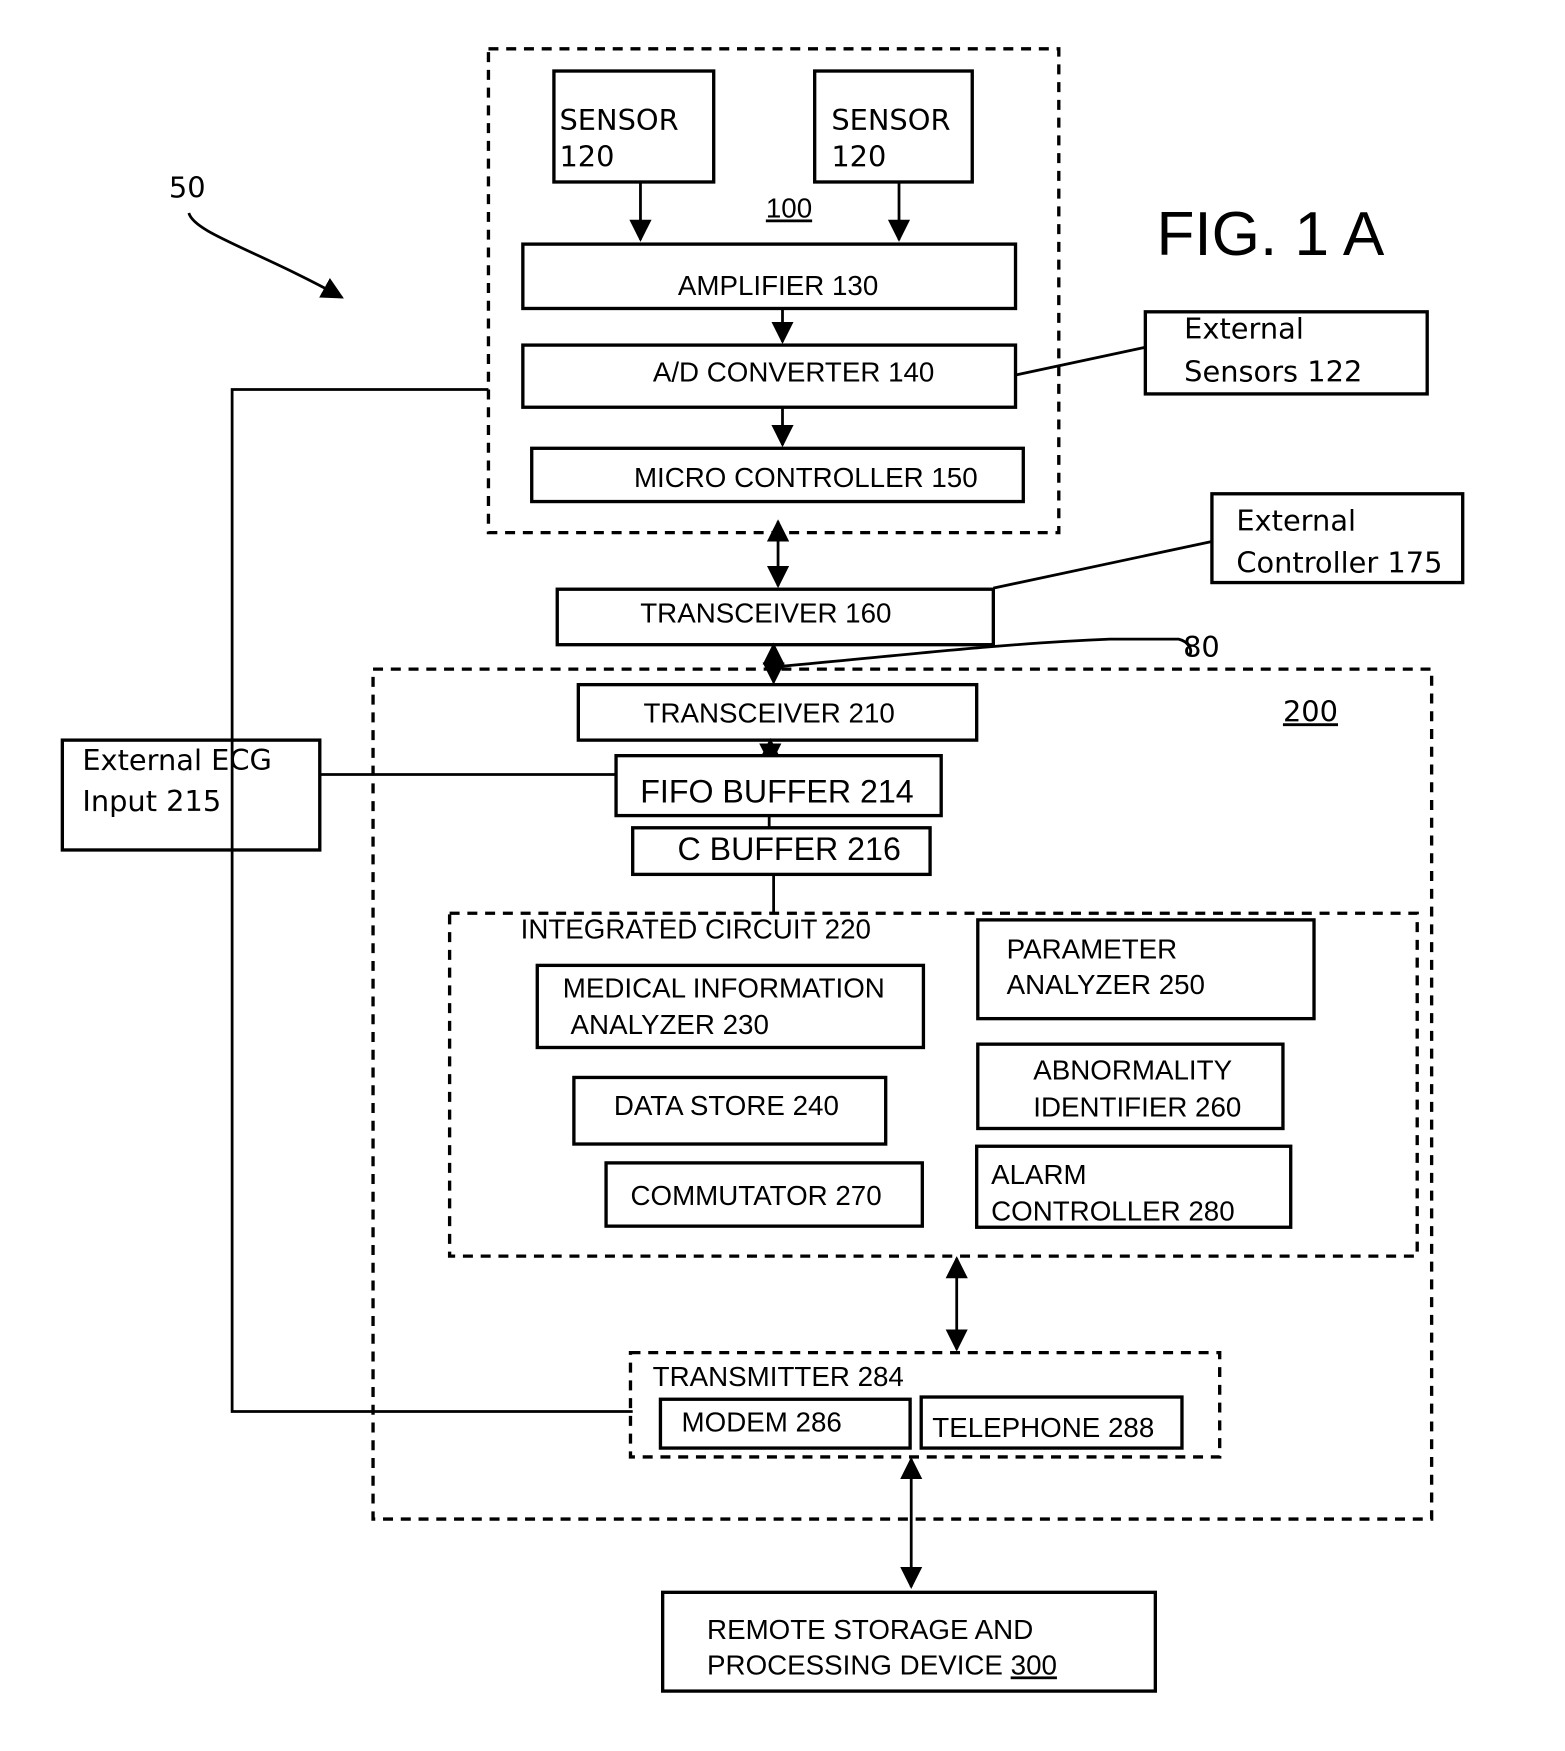  Describe the element at coordinates (724, 988) in the screenshot. I see `svg-text: MEDICAL INFORMATION` at that location.